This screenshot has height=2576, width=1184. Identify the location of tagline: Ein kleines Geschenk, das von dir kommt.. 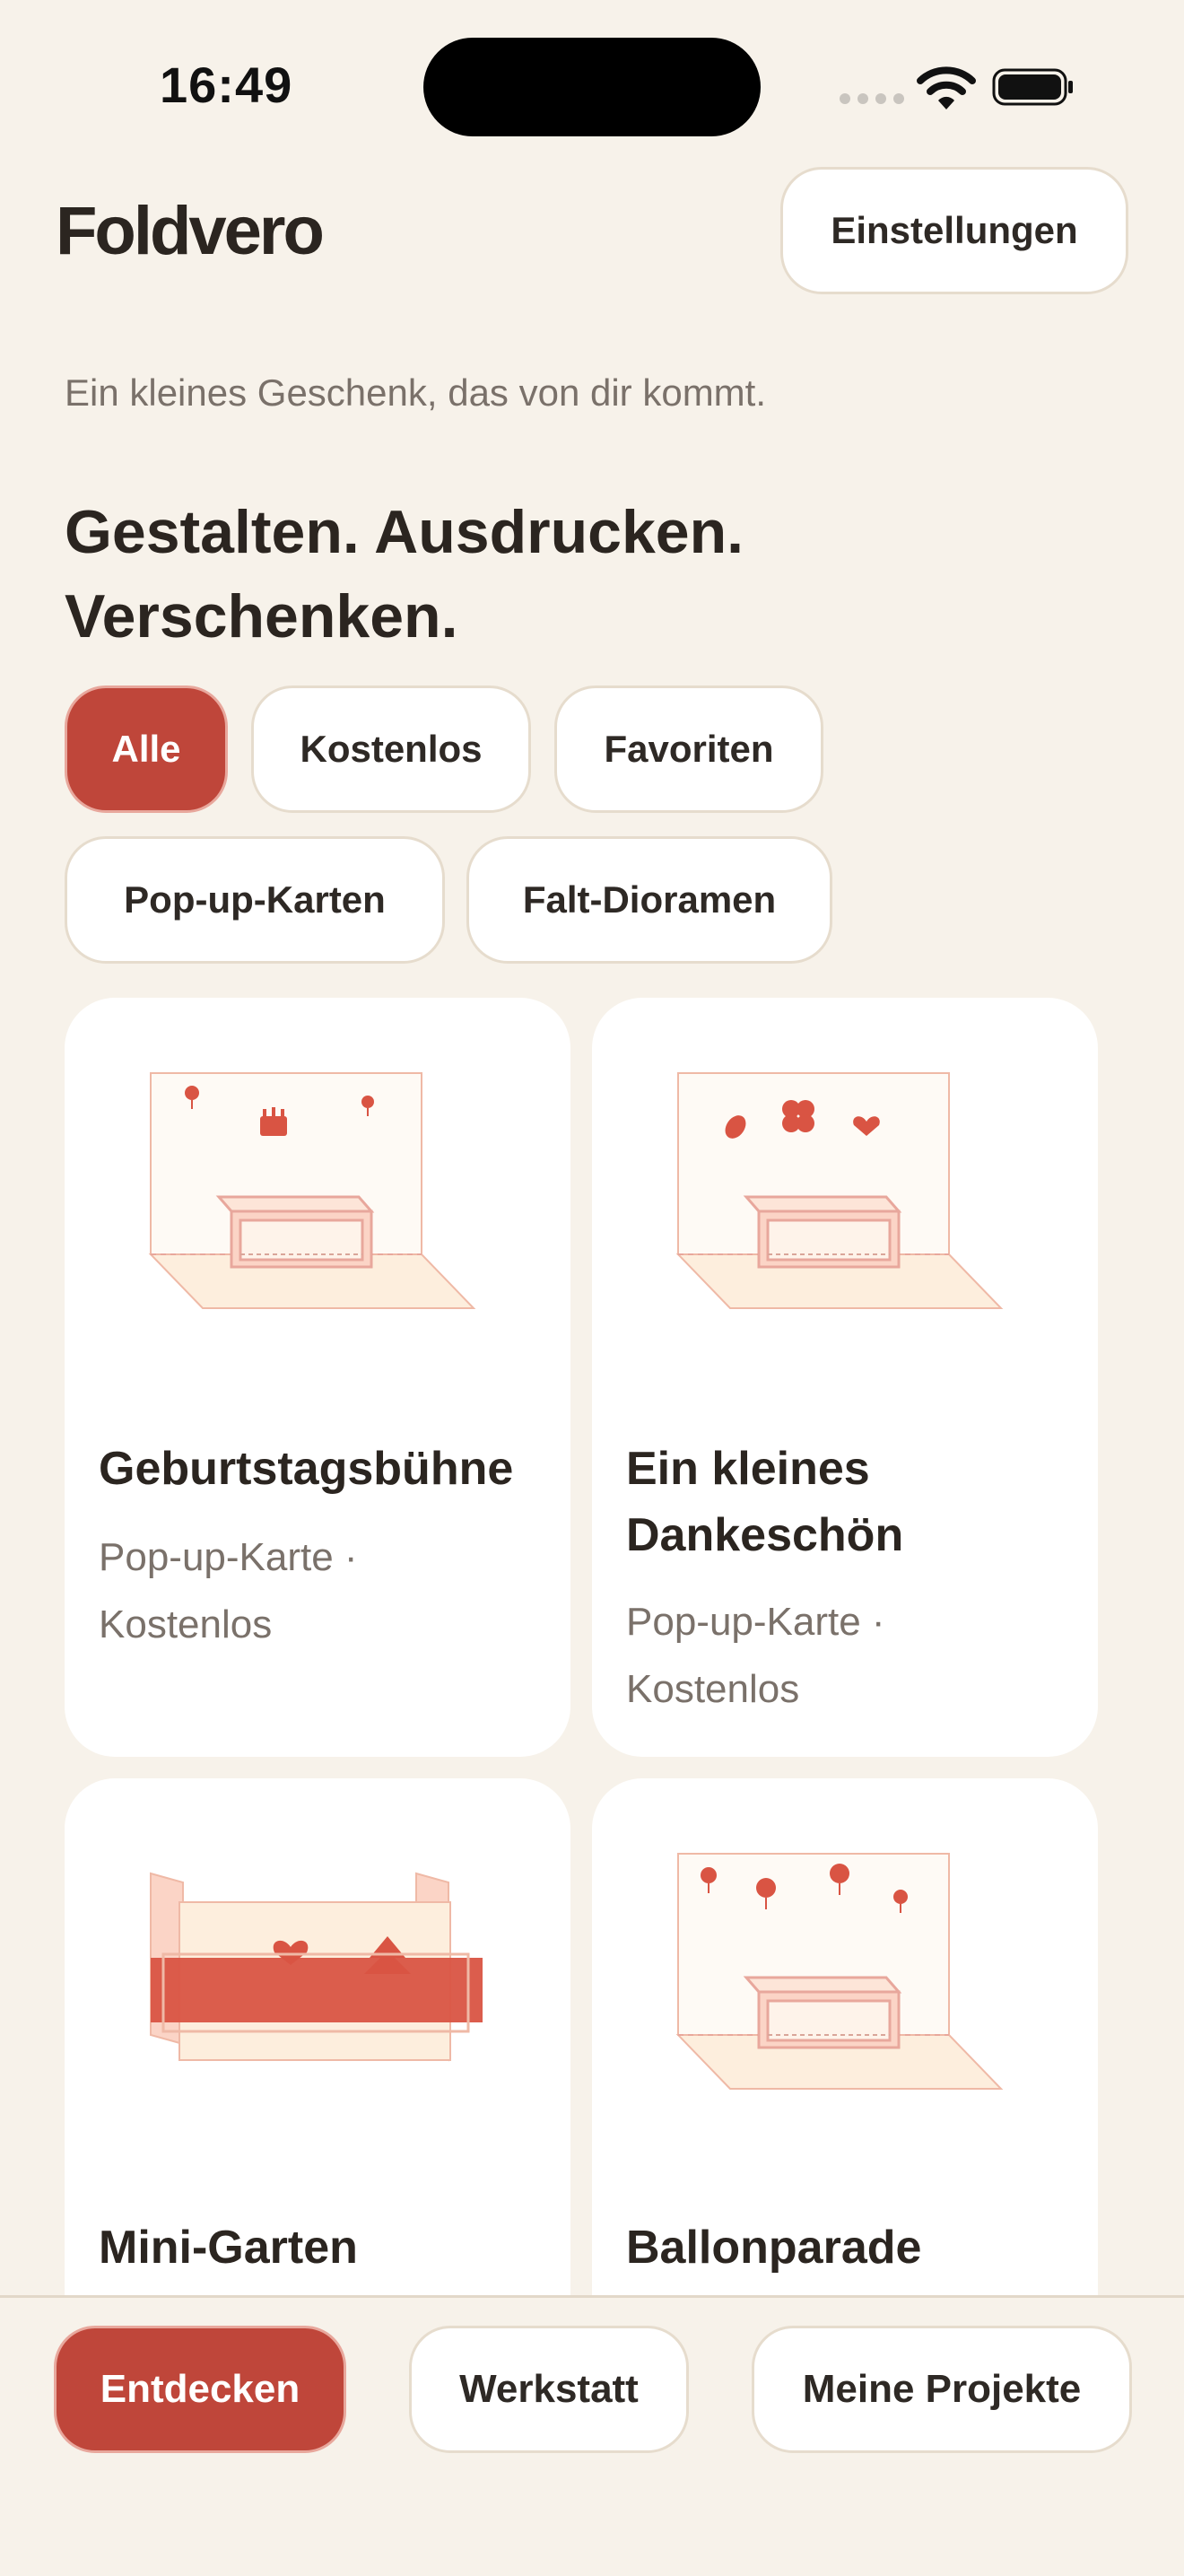
(416, 393).